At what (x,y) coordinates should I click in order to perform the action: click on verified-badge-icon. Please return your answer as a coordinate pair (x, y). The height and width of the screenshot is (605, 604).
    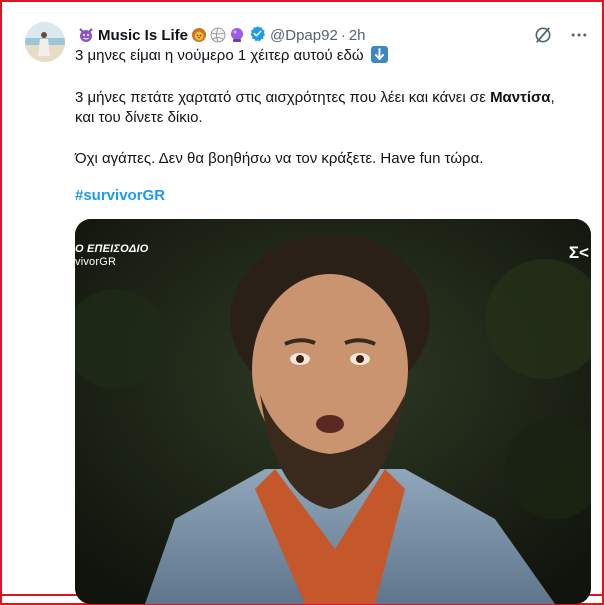
    Looking at the image, I should click on (257, 35).